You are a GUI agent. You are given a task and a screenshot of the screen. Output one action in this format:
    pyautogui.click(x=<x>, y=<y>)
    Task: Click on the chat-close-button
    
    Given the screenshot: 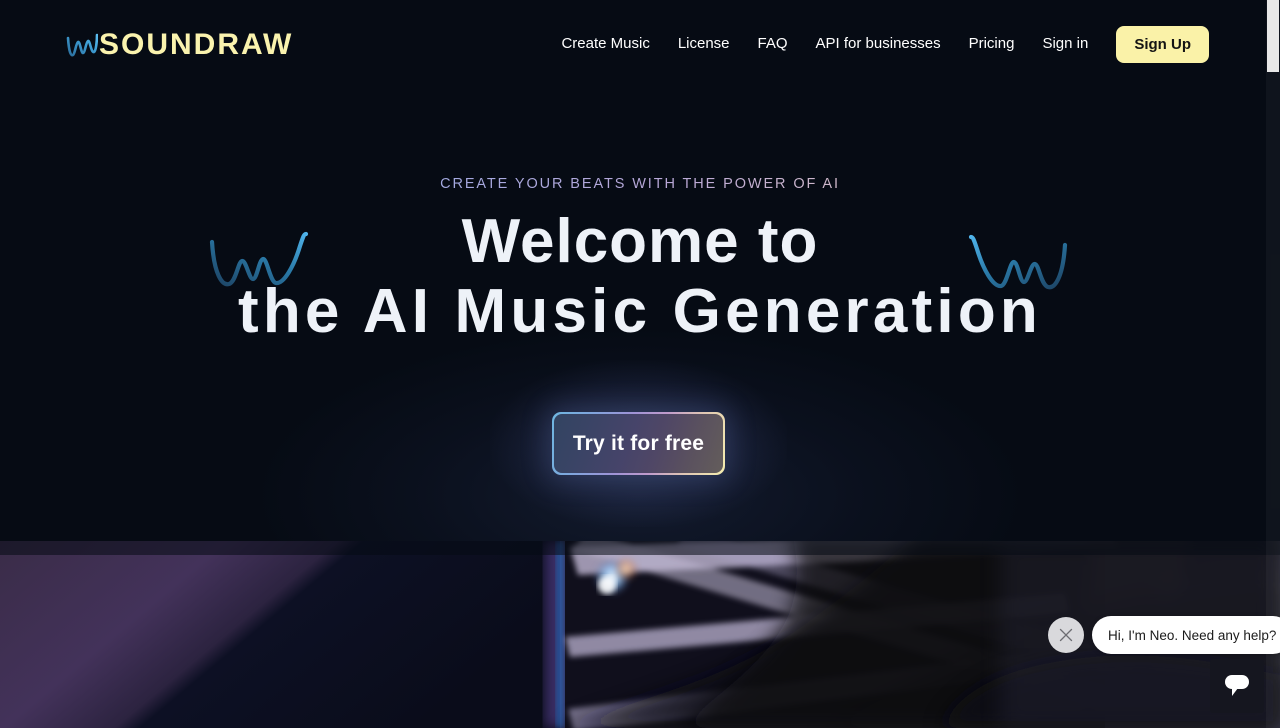 What is the action you would take?
    pyautogui.click(x=1066, y=635)
    